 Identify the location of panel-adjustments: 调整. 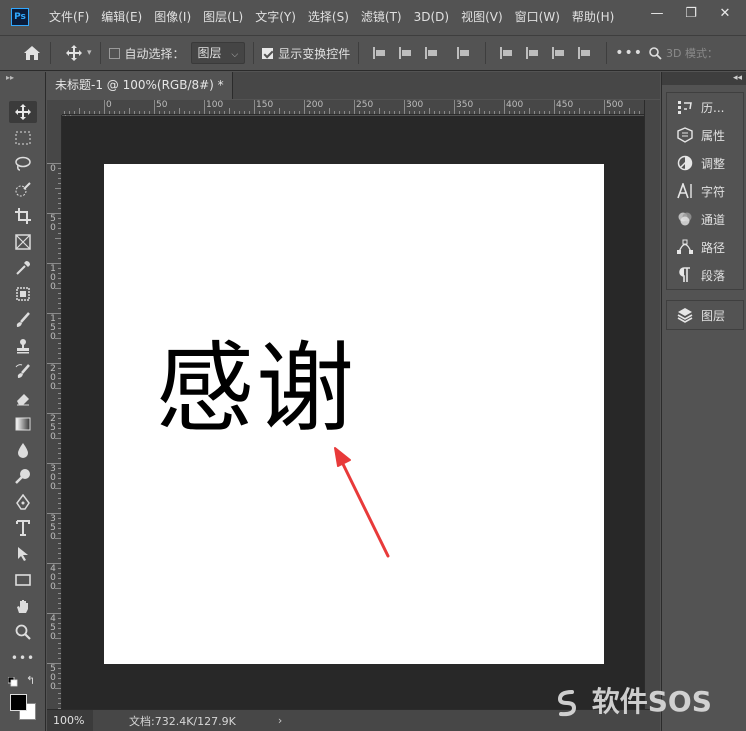
(705, 163).